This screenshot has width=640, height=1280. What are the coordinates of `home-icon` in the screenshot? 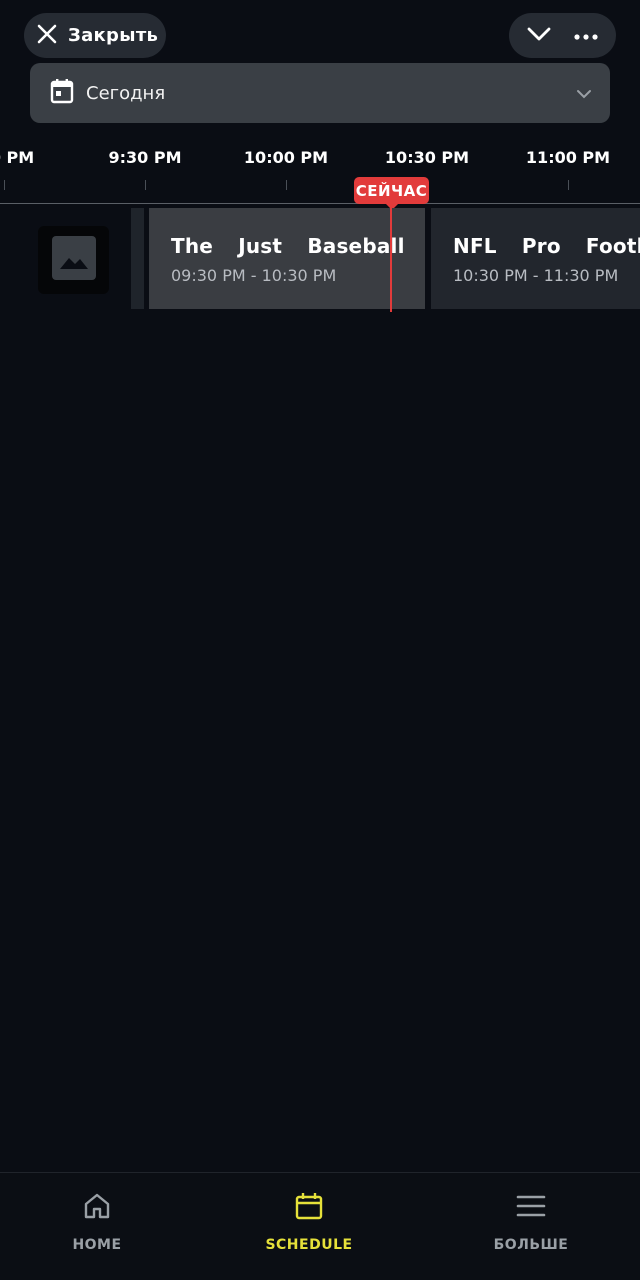 It's located at (97, 1208).